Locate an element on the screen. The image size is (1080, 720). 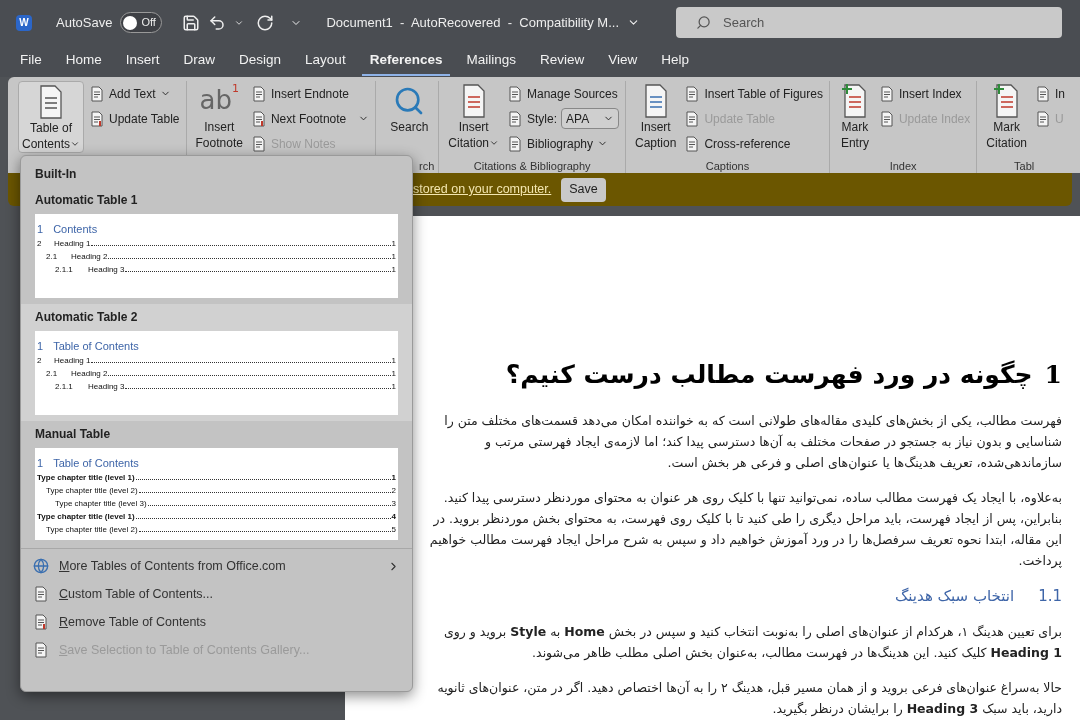
ribbon-large-button: Insert Caption is located at coordinates (656, 117).